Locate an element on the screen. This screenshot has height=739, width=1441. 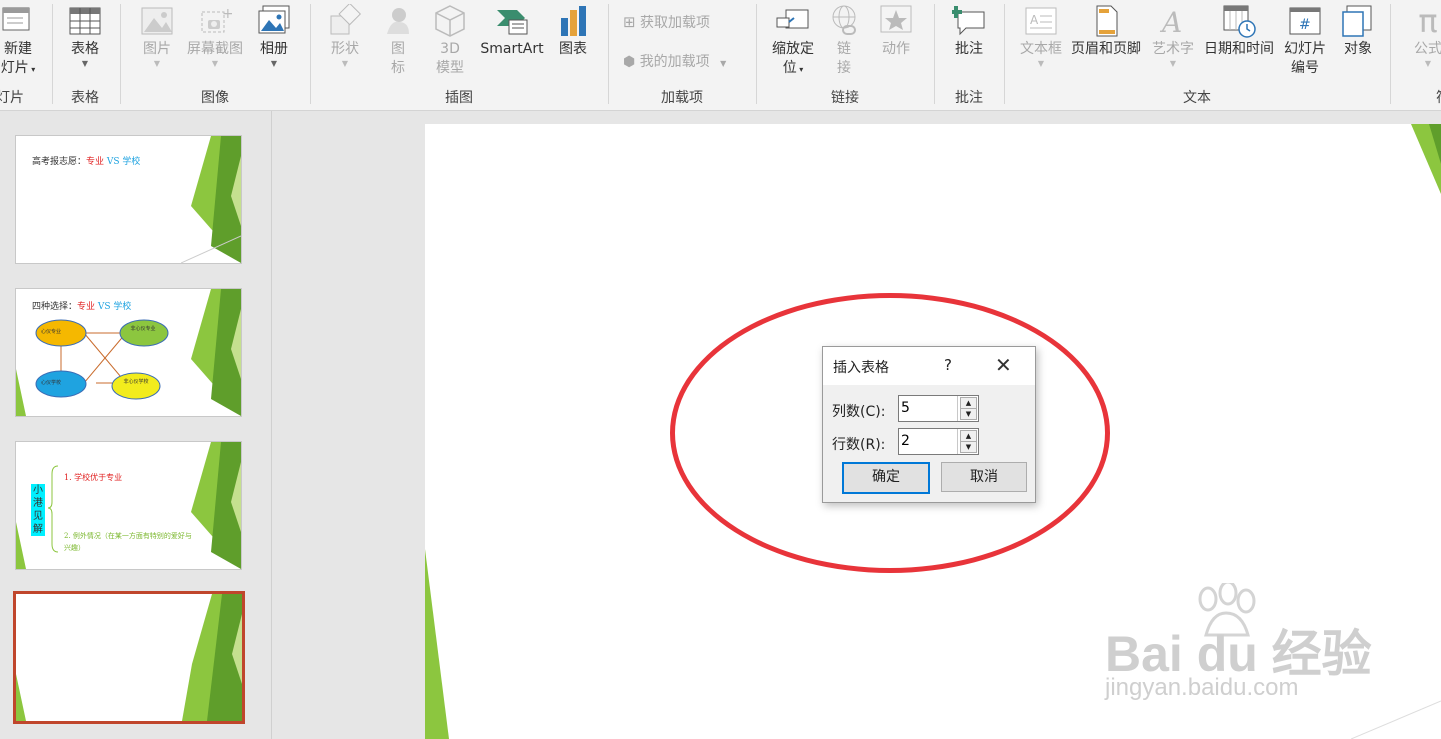
columns-stepper: ▲ ▼ is located at coordinates (938, 408).